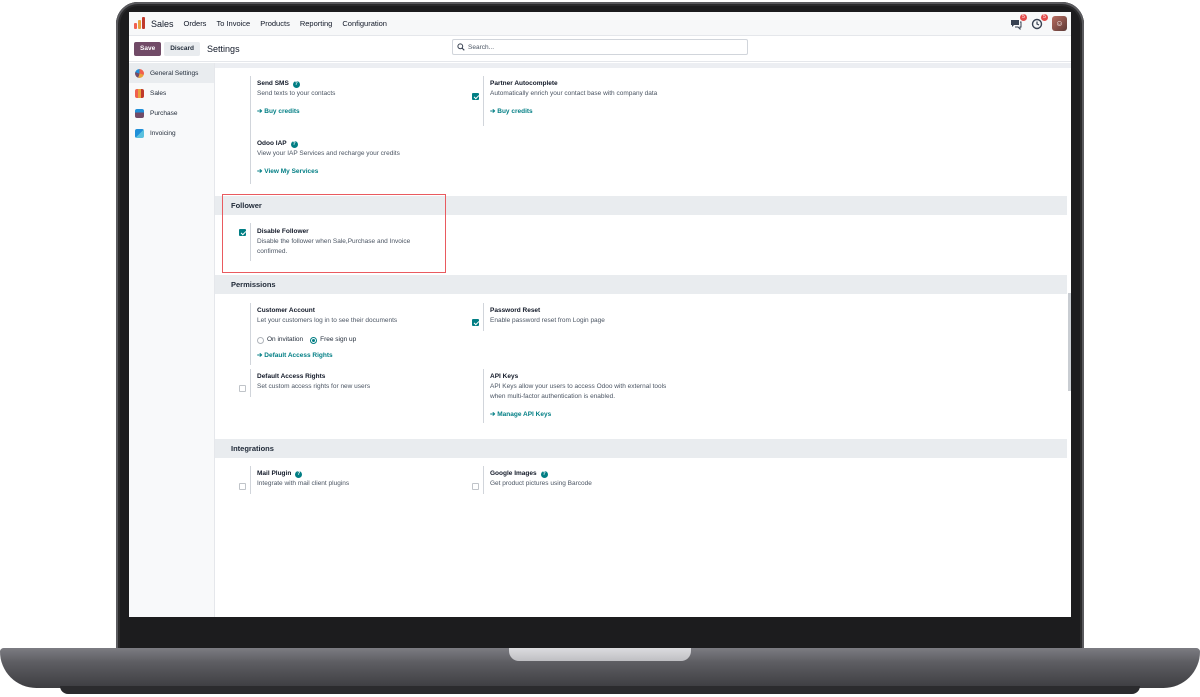 This screenshot has width=1200, height=697. I want to click on view-my-services-link: ➔ View My Services, so click(328, 172).